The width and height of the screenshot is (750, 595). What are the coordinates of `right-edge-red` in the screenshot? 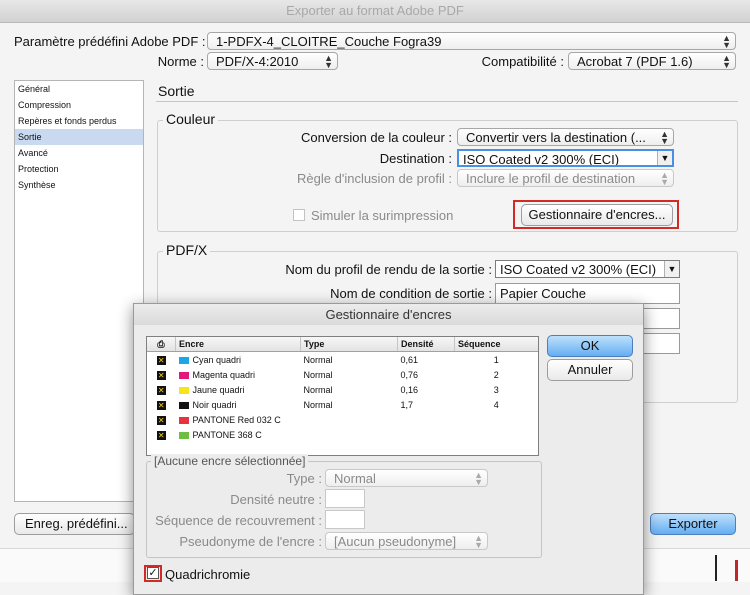 It's located at (736, 570).